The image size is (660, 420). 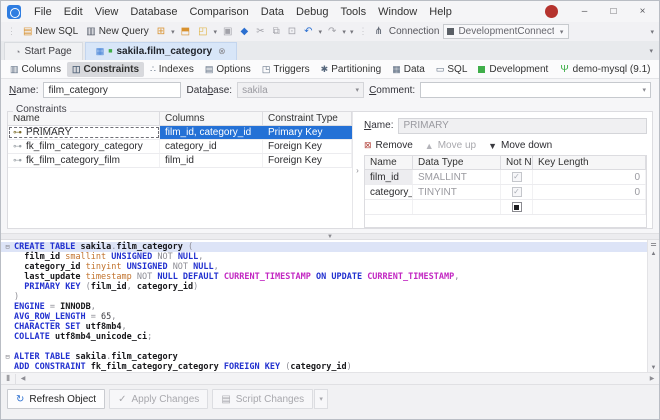 I want to click on menu-window: Window, so click(x=397, y=12).